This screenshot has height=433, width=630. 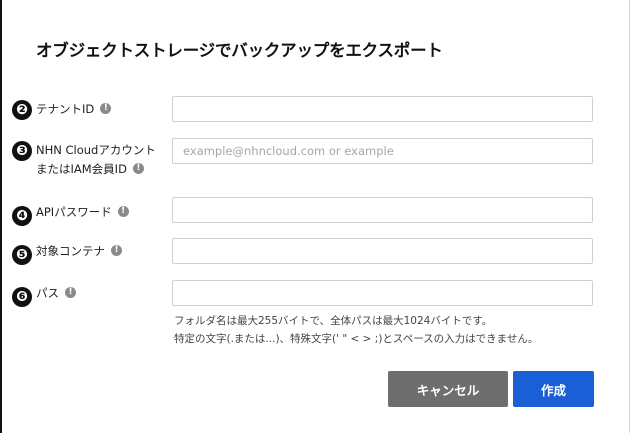 I want to click on target-container-label: 対象コンテナ, so click(x=70, y=251).